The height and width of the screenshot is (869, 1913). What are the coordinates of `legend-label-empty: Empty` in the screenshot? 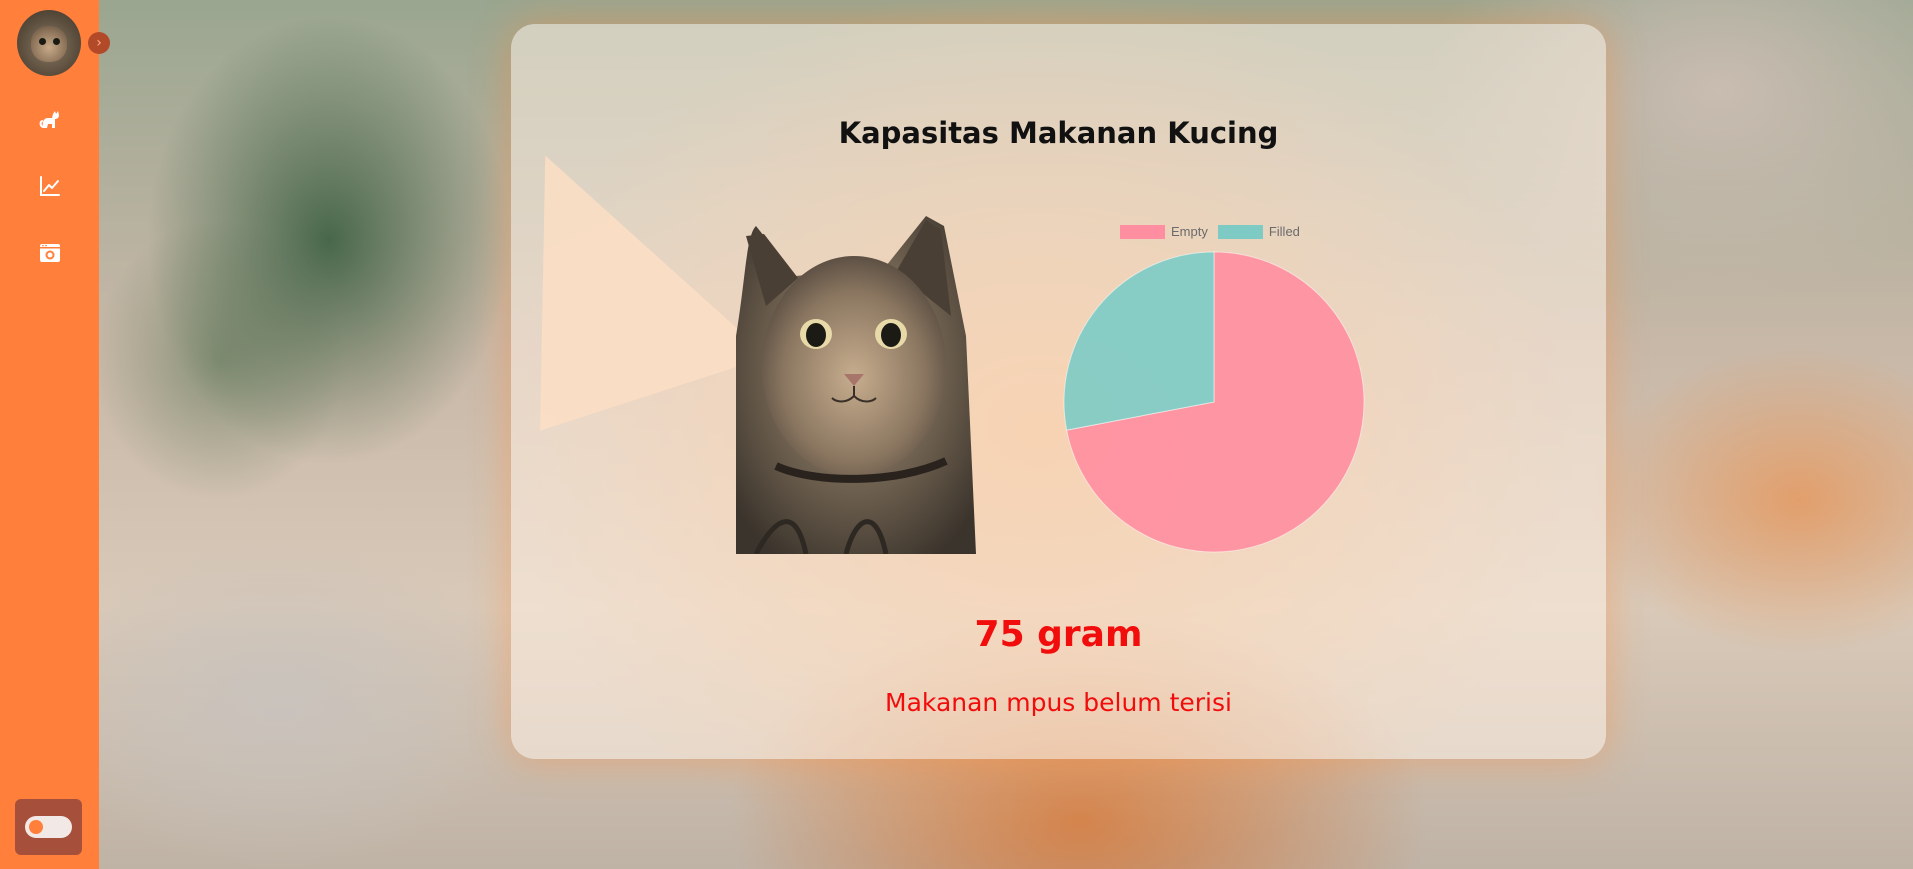 It's located at (1189, 231).